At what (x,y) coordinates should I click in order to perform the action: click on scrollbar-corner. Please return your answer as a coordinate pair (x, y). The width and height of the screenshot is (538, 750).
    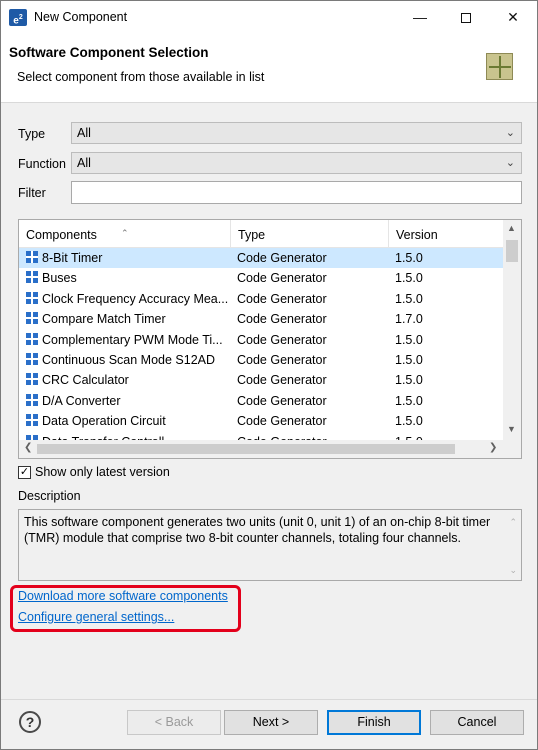
    Looking at the image, I should click on (512, 449).